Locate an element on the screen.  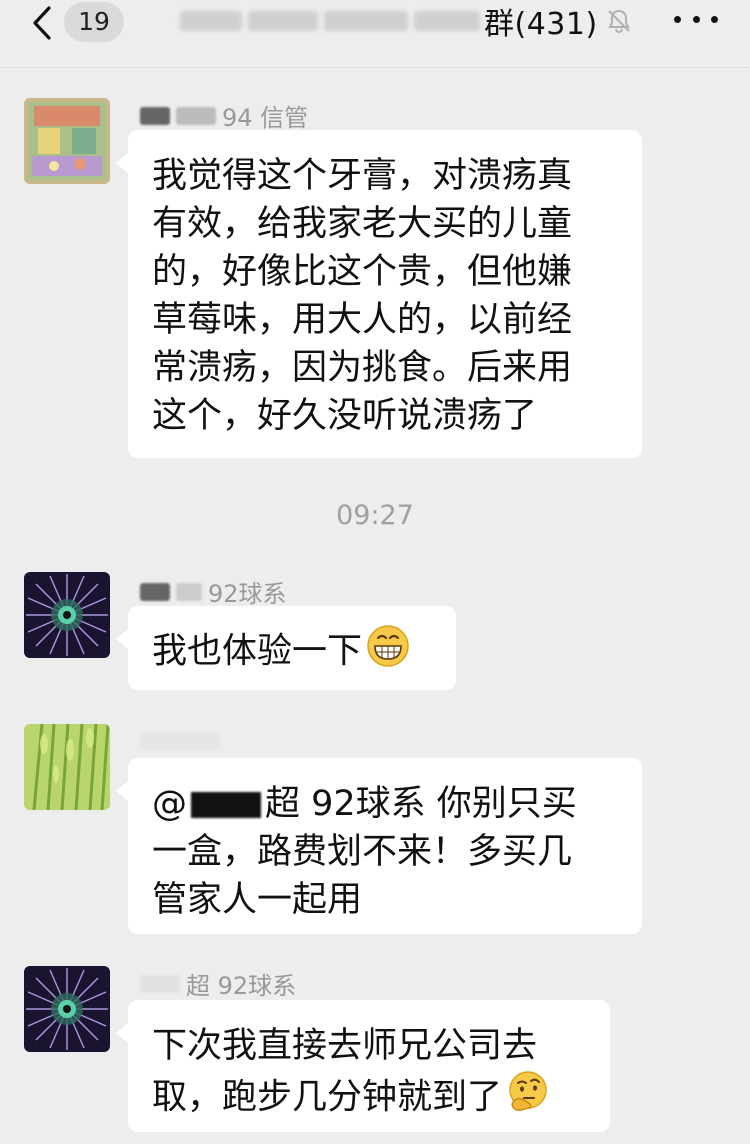
message-item: 超 92球系 下次我直接去师兄公司去 取，跑步几分钟就到了 is located at coordinates (375, 1051).